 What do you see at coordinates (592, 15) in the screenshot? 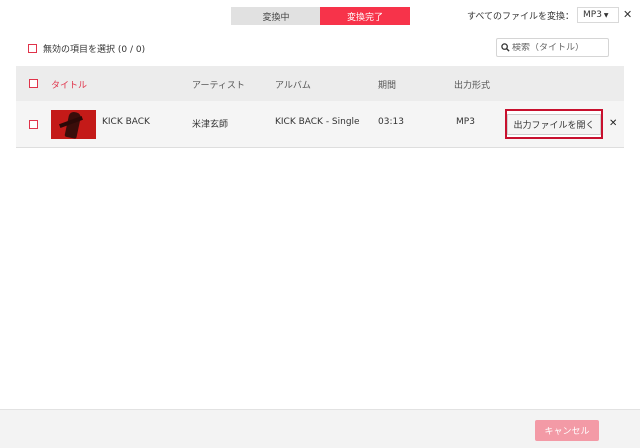
I see `format-select-value: MP3` at bounding box center [592, 15].